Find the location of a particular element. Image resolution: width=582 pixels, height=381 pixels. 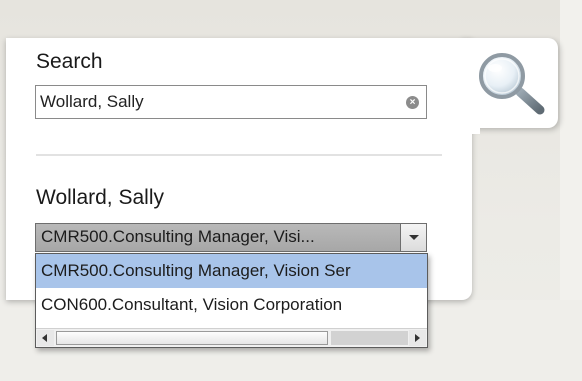

scrollbar-track is located at coordinates (369, 338).